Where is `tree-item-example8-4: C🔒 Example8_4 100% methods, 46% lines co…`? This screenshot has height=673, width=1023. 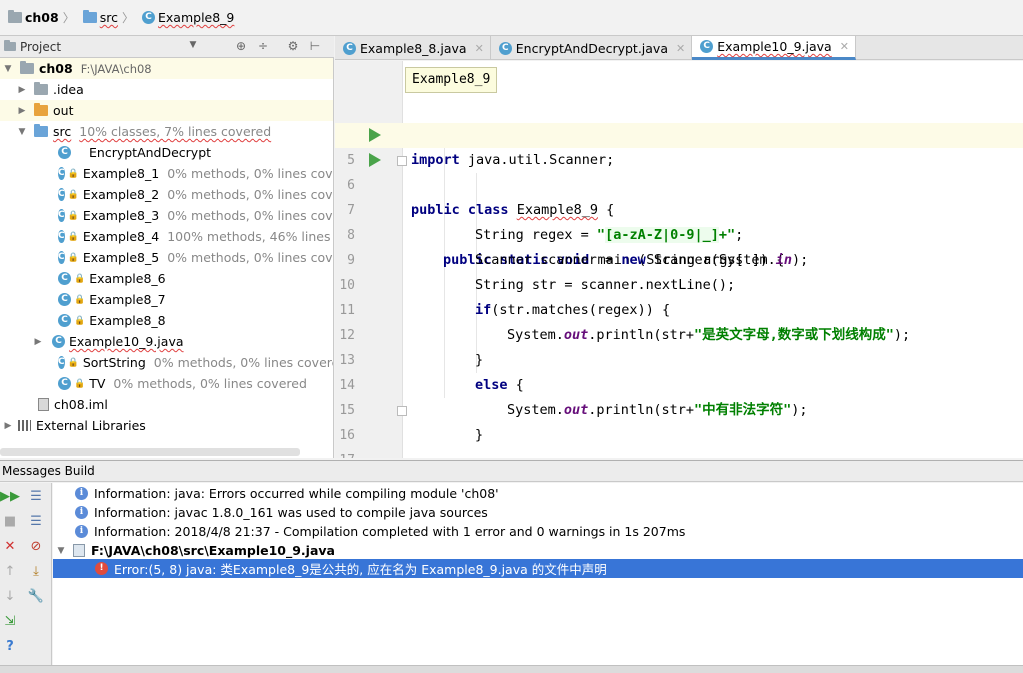
tree-item-example8-4: C🔒 Example8_4 100% methods, 46% lines co… is located at coordinates (166, 236).